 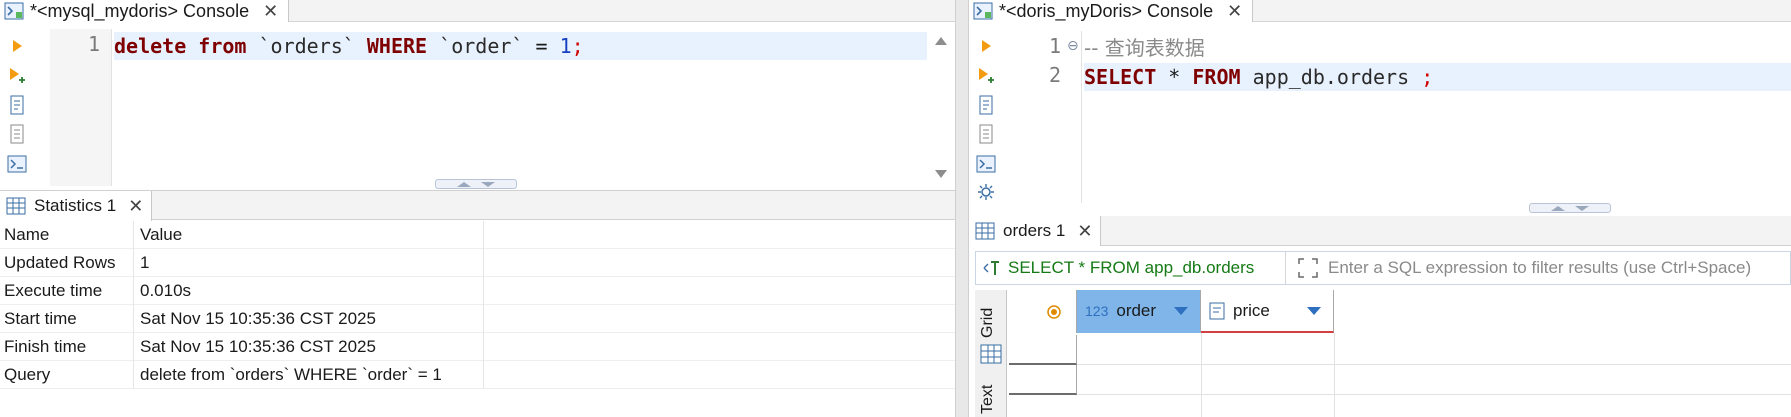 I want to click on table-row: Updated Rows 1, so click(x=477, y=263).